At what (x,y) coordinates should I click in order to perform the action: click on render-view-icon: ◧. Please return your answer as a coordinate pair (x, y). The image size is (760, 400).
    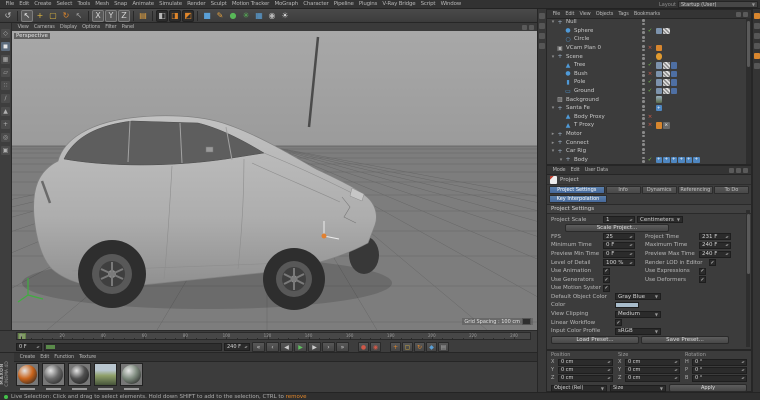
    Looking at the image, I should click on (162, 15).